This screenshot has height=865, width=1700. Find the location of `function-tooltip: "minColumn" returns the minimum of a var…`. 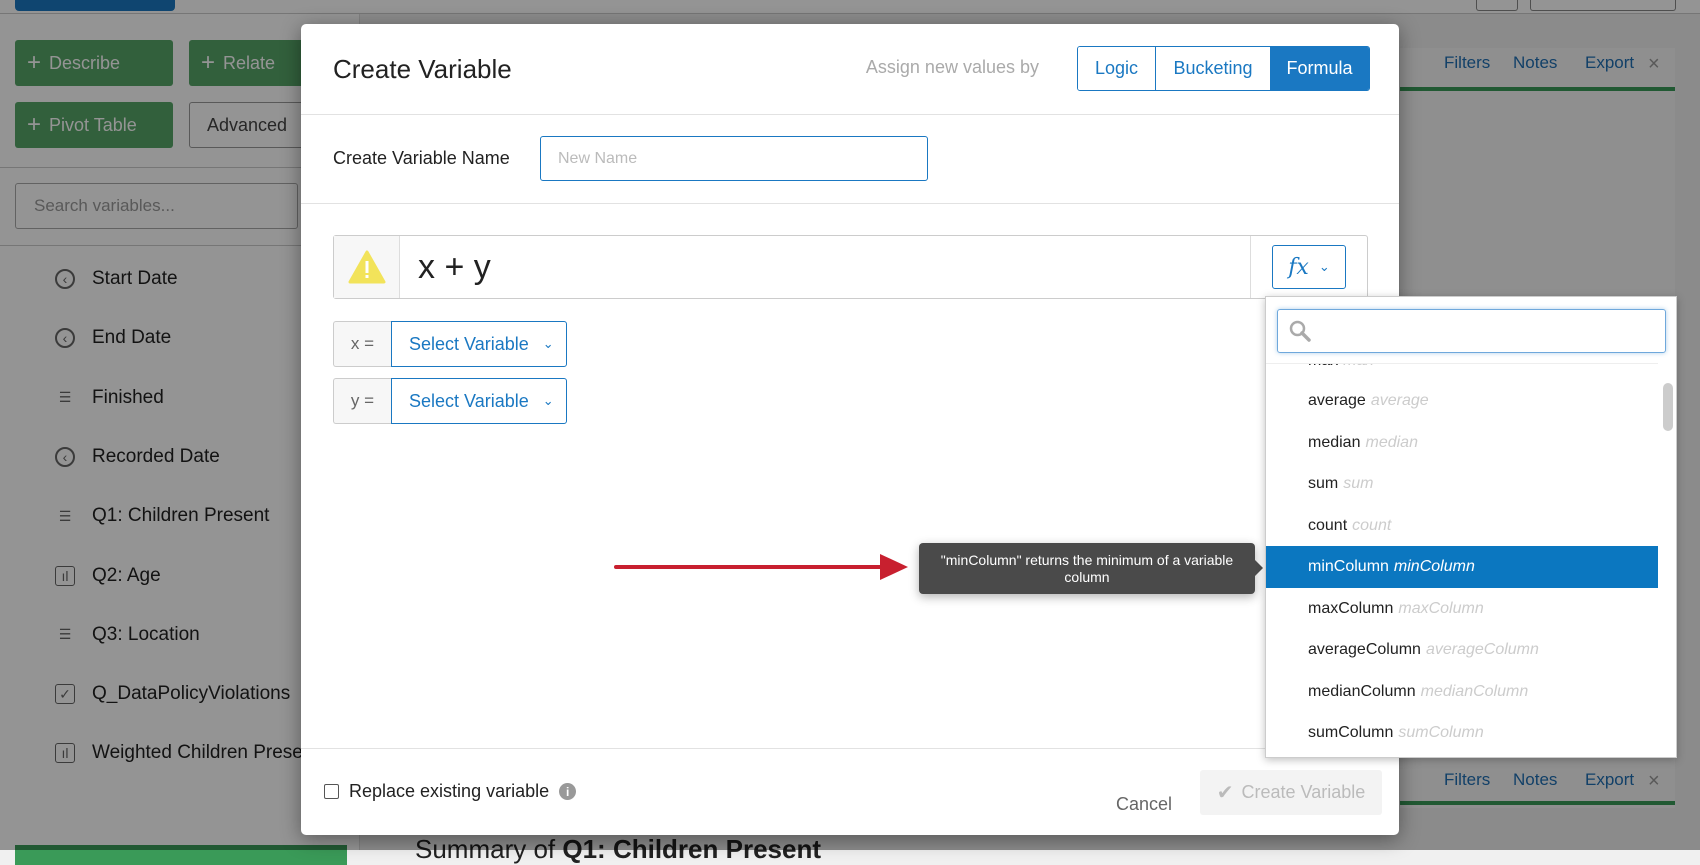

function-tooltip: "minColumn" returns the minimum of a var… is located at coordinates (1091, 568).